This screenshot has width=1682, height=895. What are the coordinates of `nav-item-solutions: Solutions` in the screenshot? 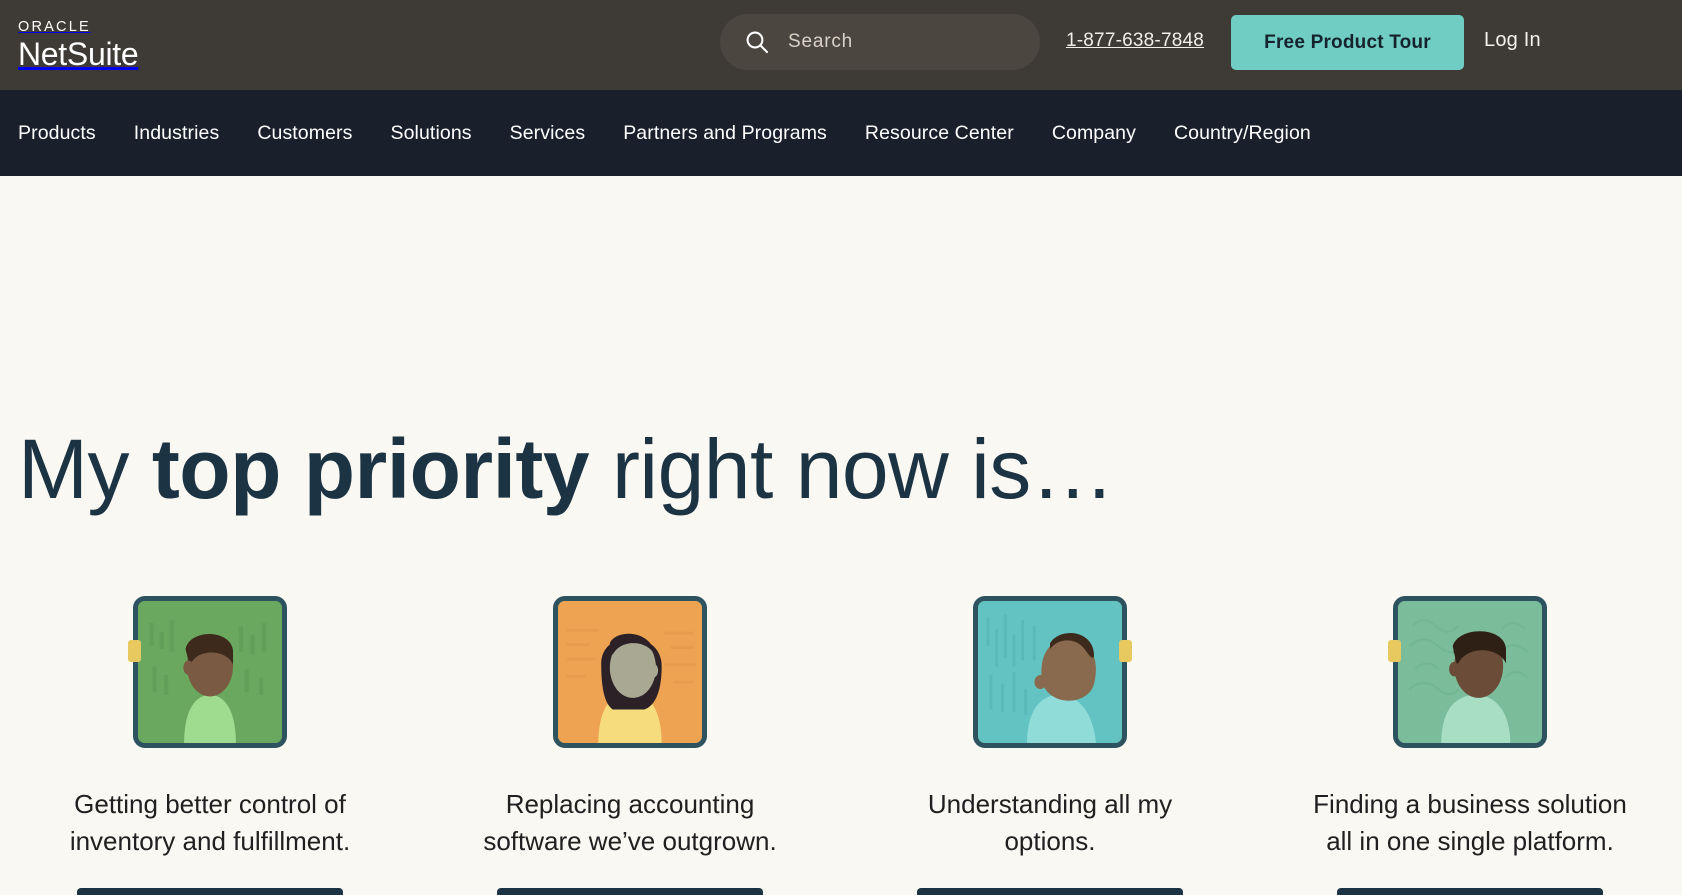 It's located at (431, 133).